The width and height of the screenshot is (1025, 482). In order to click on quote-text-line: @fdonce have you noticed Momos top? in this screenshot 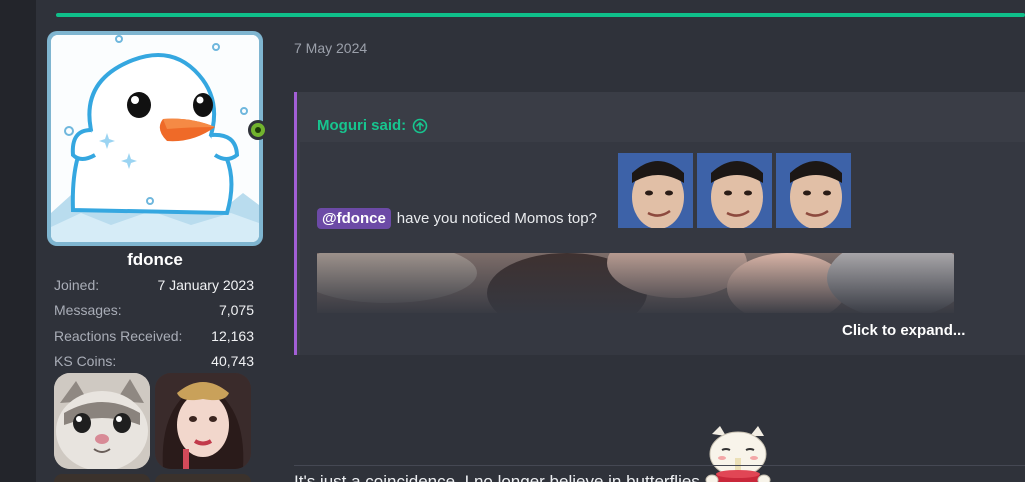, I will do `click(457, 218)`.